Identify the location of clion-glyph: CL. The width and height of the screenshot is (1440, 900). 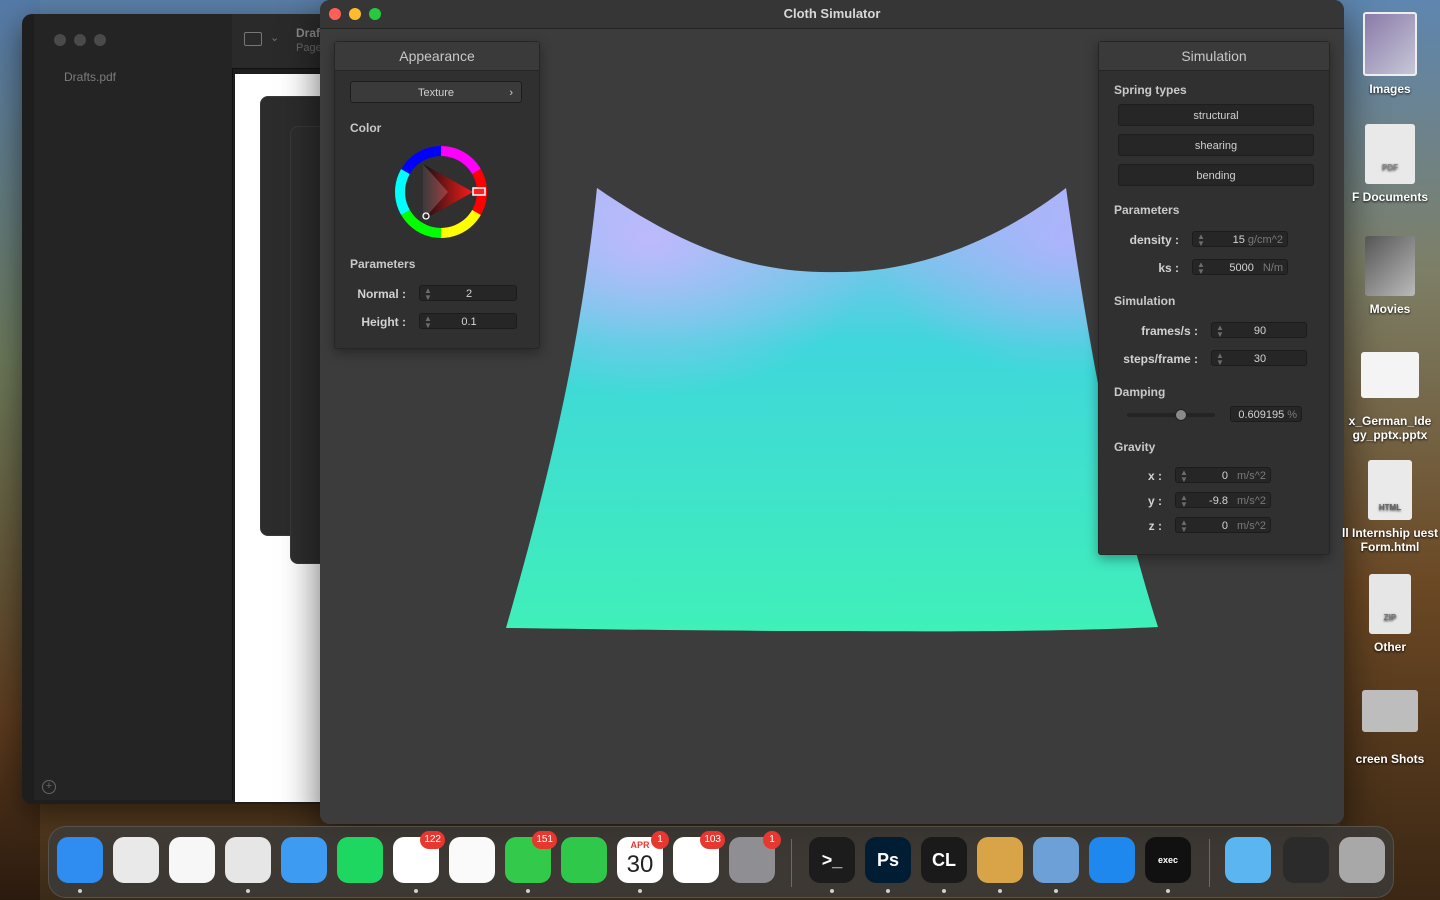
(944, 860).